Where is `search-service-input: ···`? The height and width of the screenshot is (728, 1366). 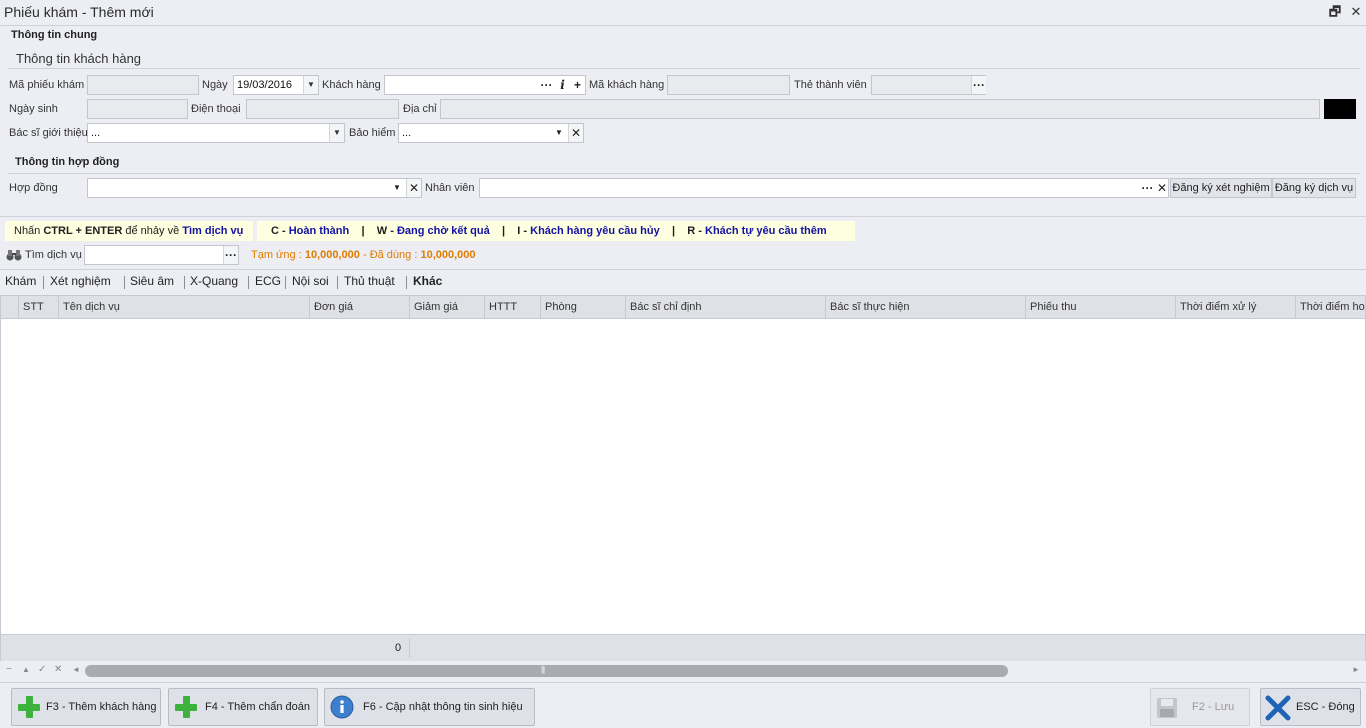 search-service-input: ··· is located at coordinates (161, 255).